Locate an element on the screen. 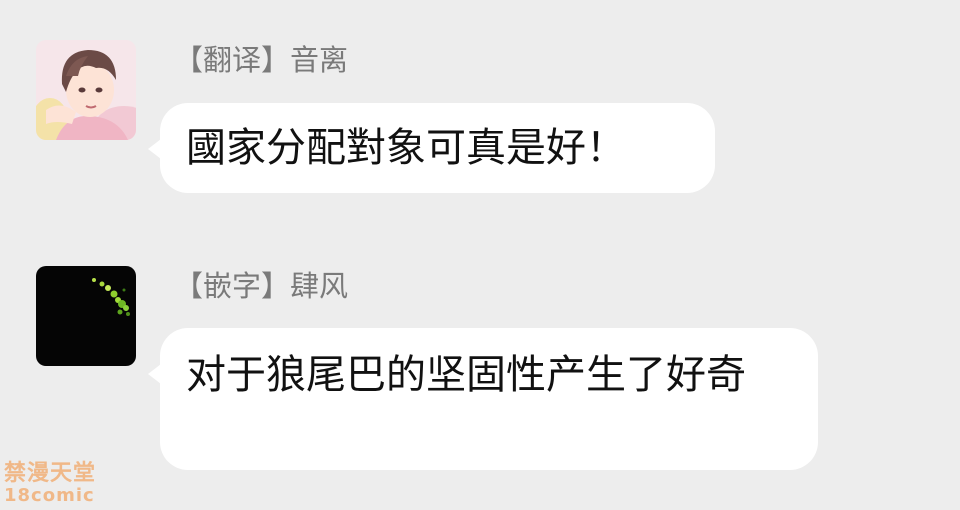 The width and height of the screenshot is (960, 510). anime-boy-avatar-icon is located at coordinates (86, 90).